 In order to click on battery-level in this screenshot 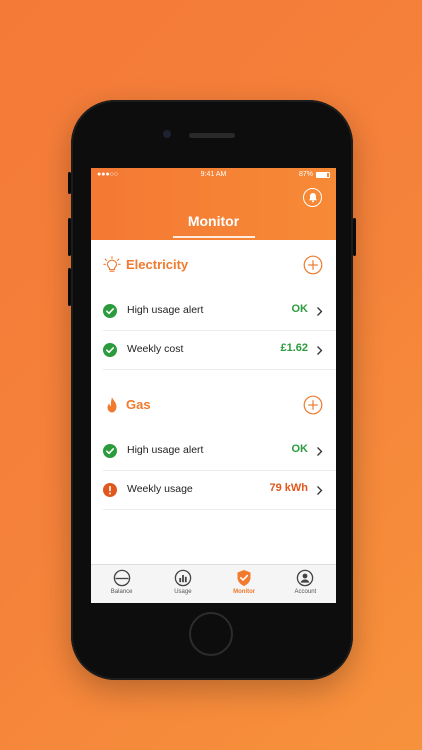, I will do `click(322, 175)`.